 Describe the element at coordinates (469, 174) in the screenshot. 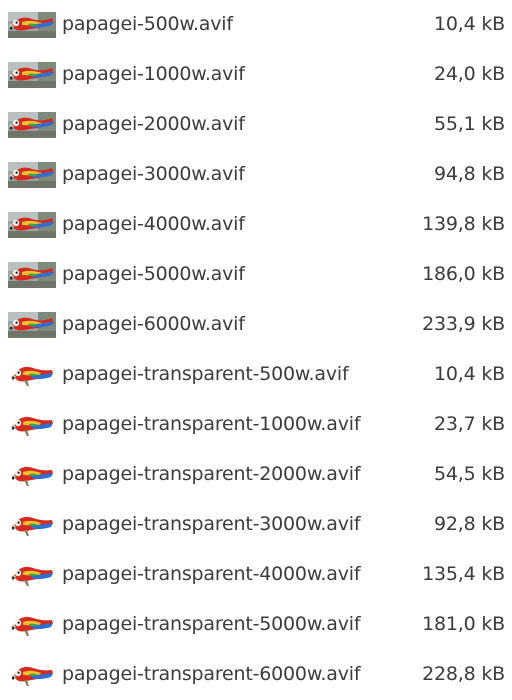

I see `file-size: 94,8 kB` at that location.